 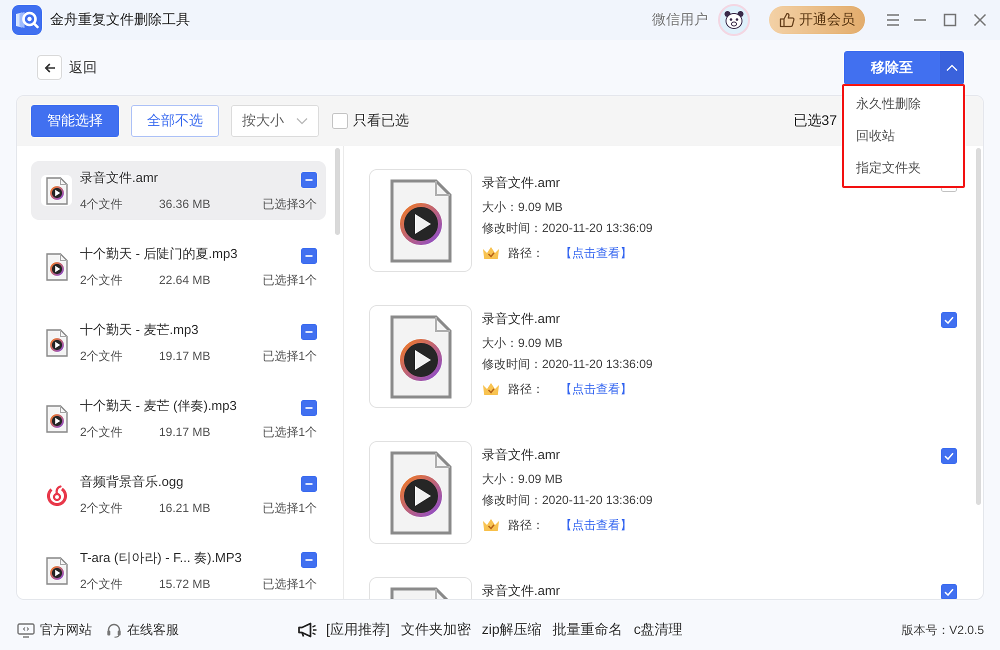 I want to click on checkbox-label: 只看已选, so click(x=381, y=121).